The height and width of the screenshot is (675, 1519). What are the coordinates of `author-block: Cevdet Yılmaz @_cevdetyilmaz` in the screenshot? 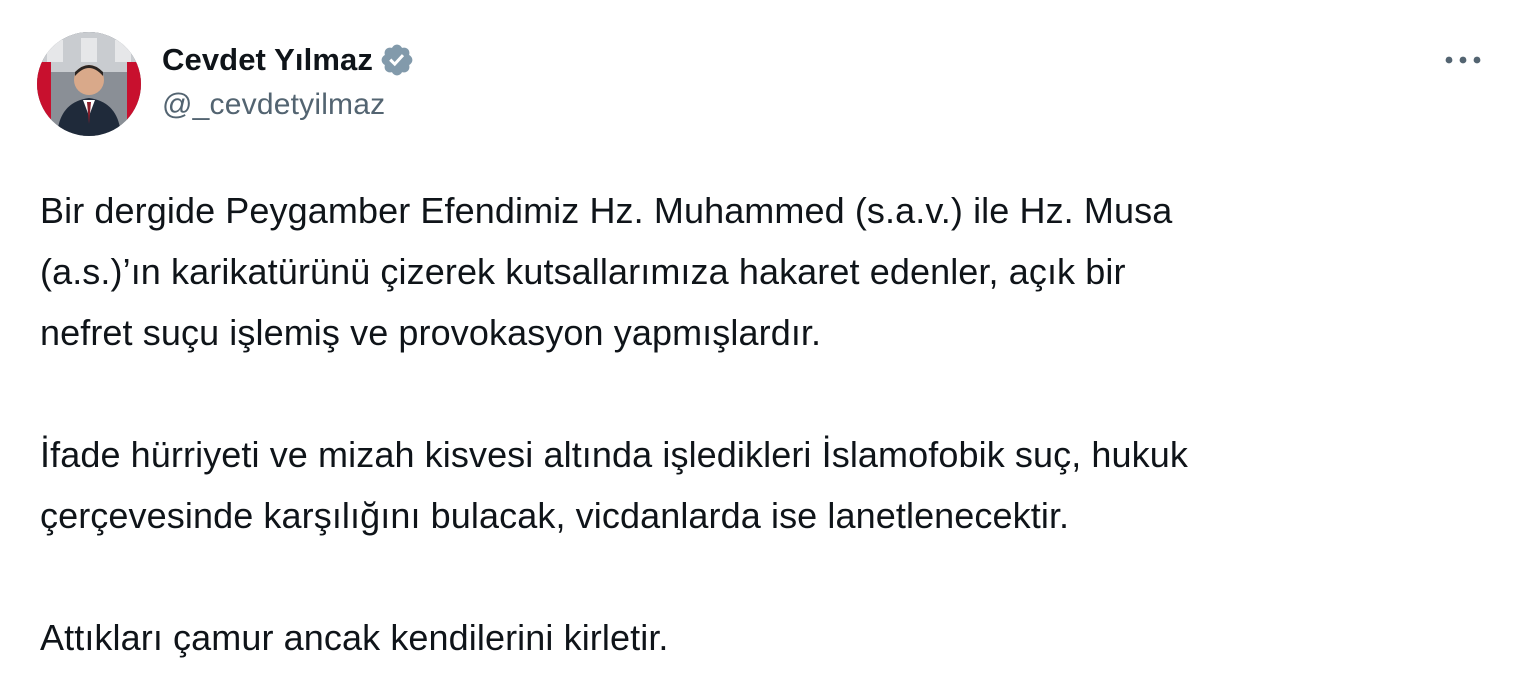 It's located at (288, 80).